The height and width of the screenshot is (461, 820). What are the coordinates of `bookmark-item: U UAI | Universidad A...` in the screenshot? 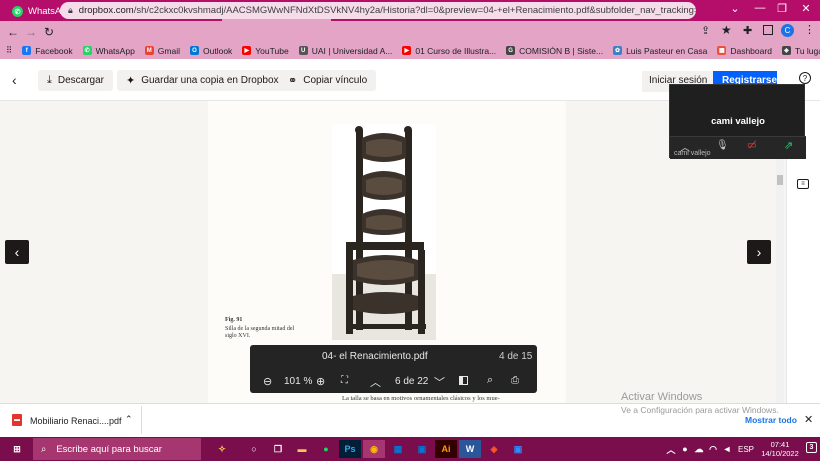 It's located at (345, 50).